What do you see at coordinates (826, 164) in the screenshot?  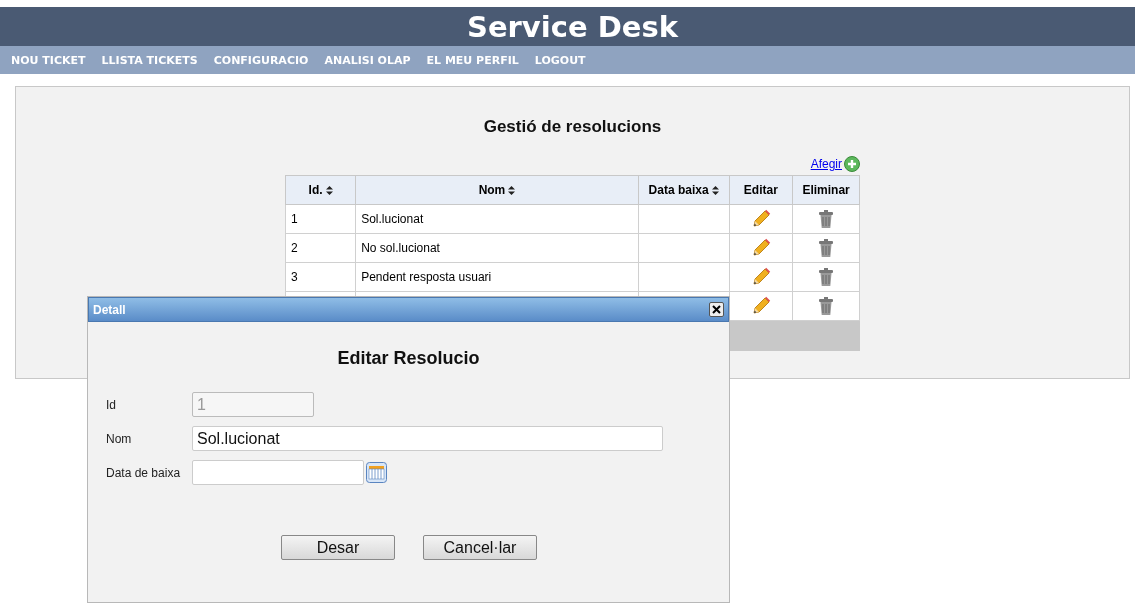 I see `add-link: Afegir` at bounding box center [826, 164].